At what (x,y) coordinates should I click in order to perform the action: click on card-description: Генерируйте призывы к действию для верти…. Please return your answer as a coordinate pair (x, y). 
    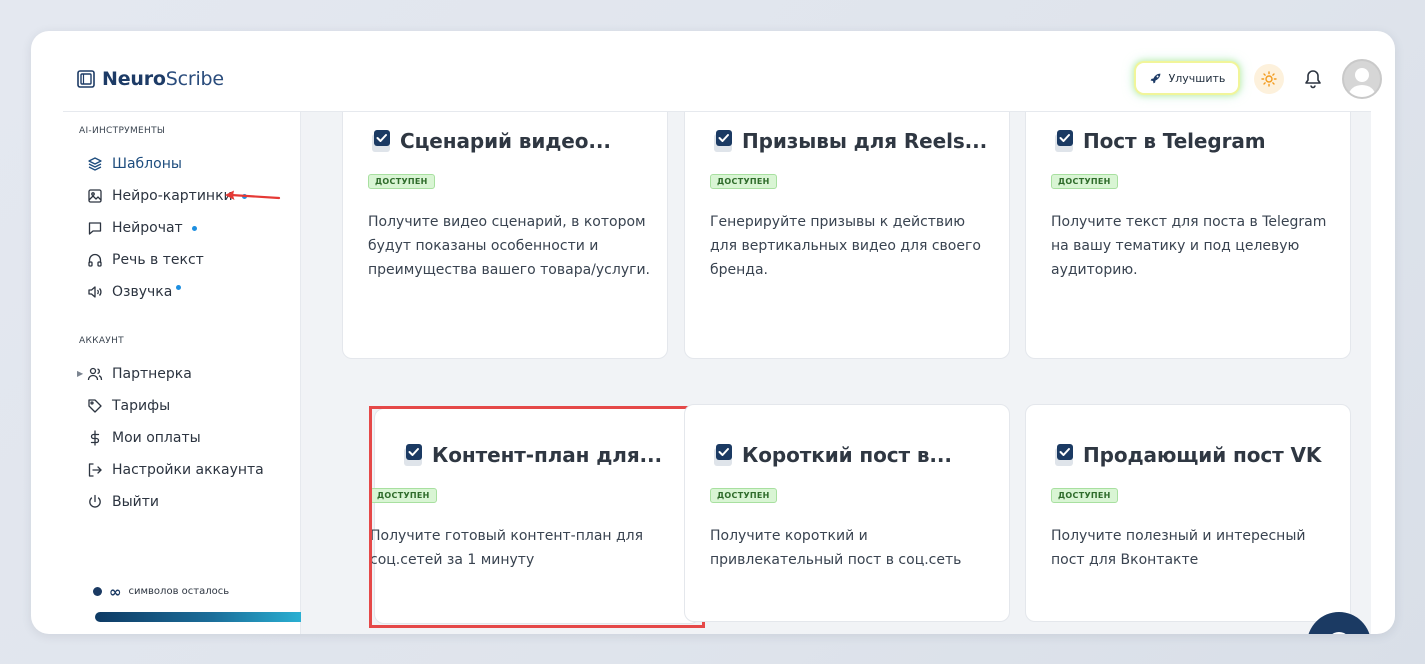
    Looking at the image, I should click on (845, 246).